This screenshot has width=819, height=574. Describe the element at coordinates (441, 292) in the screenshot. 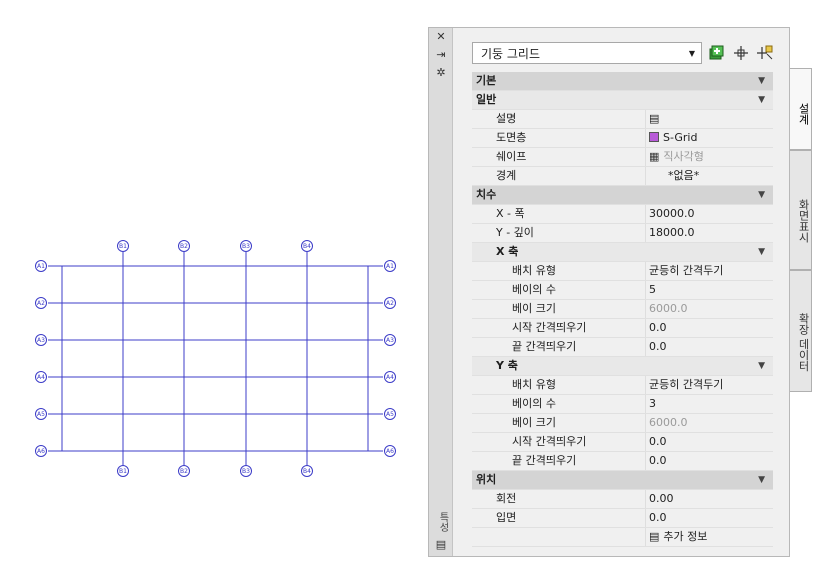

I see `palette-title-strip: ✕ ⇥ ✲ 특성 ▤` at that location.